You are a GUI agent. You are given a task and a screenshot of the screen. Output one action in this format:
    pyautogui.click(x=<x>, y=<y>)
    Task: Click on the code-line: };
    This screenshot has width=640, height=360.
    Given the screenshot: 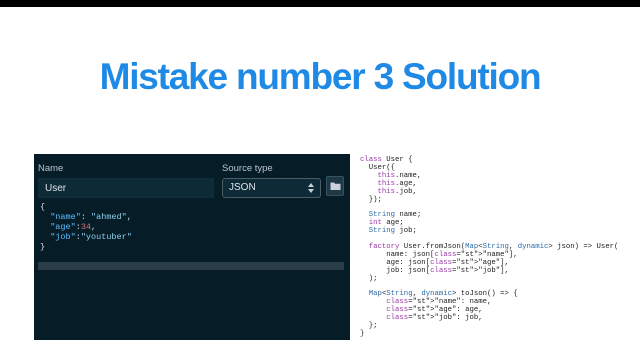 What is the action you would take?
    pyautogui.click(x=369, y=326)
    